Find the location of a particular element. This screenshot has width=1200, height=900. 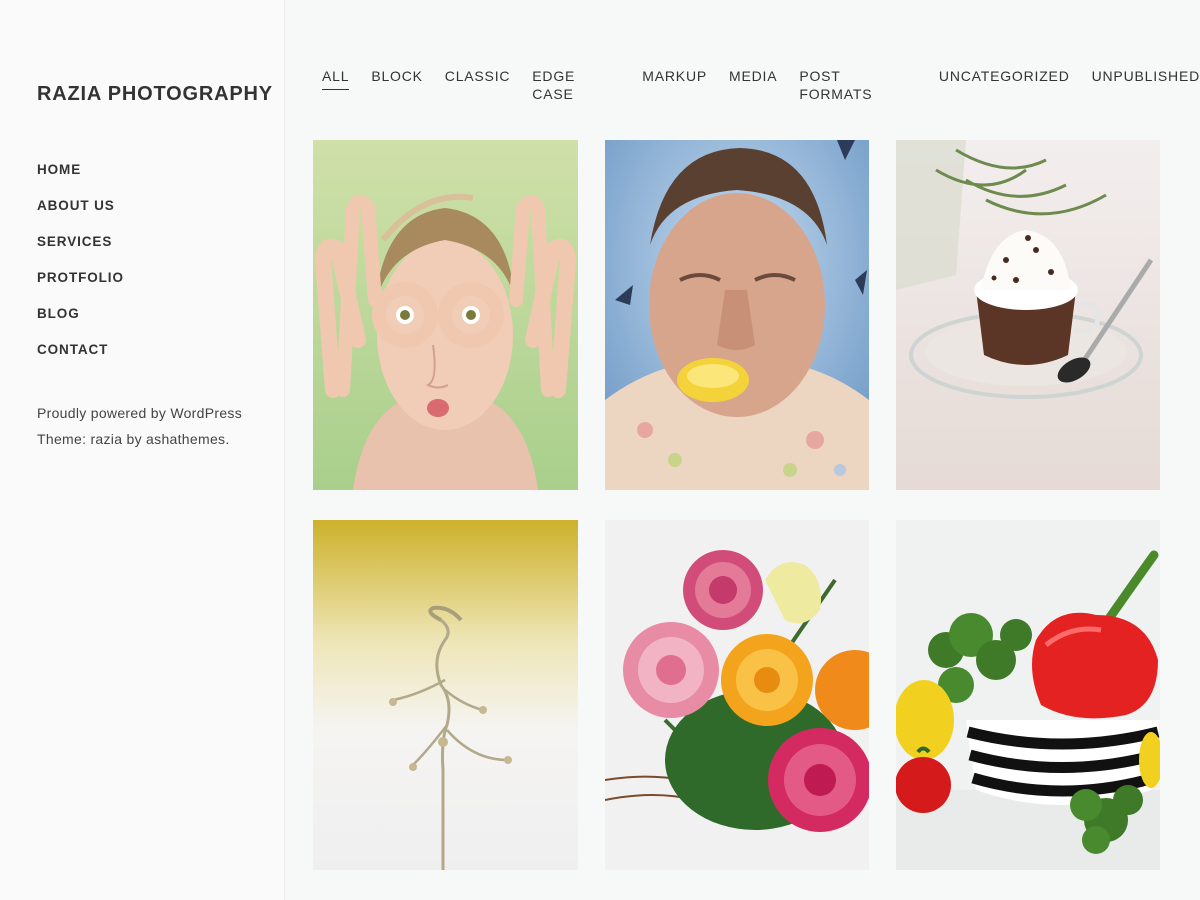

filter-item-unpublished: UNPUBLISHED is located at coordinates (1146, 87).